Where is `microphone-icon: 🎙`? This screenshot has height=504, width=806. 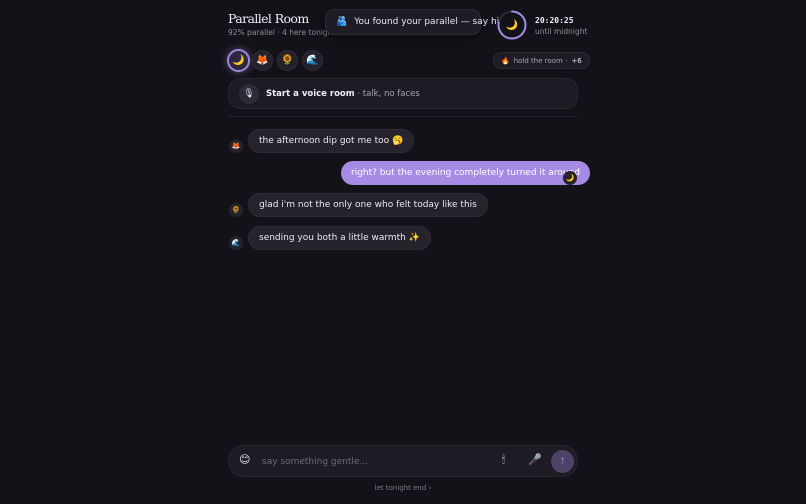 microphone-icon: 🎙 is located at coordinates (249, 93).